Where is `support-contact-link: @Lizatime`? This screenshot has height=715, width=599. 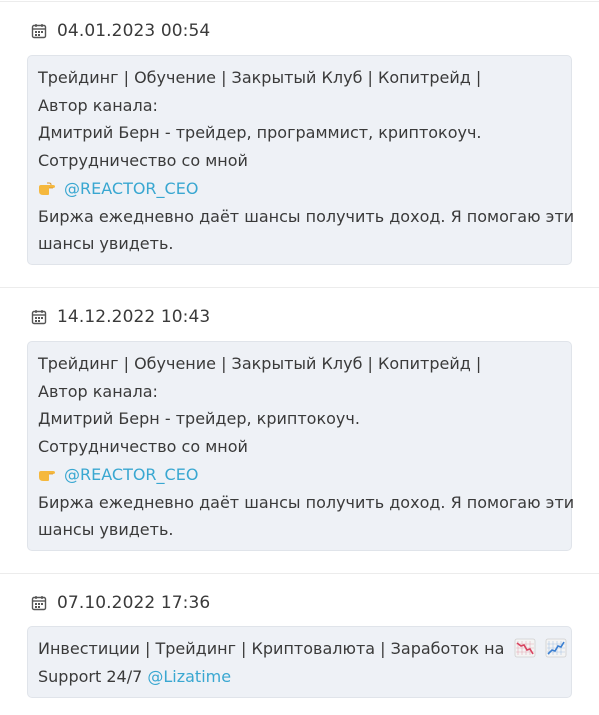 support-contact-link: @Lizatime is located at coordinates (189, 676).